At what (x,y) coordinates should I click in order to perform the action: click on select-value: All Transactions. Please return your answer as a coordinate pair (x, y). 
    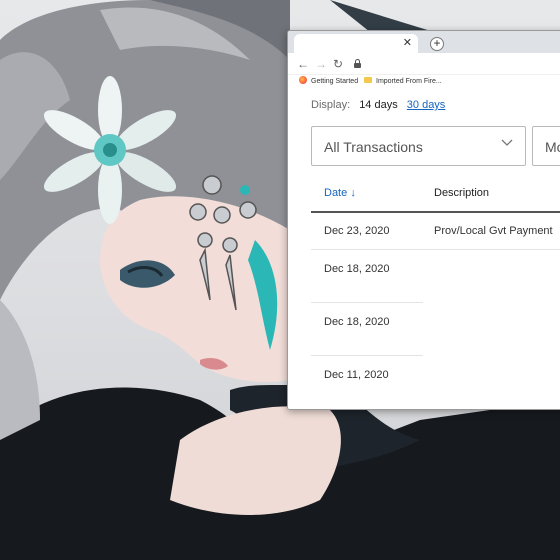
    Looking at the image, I should click on (373, 147).